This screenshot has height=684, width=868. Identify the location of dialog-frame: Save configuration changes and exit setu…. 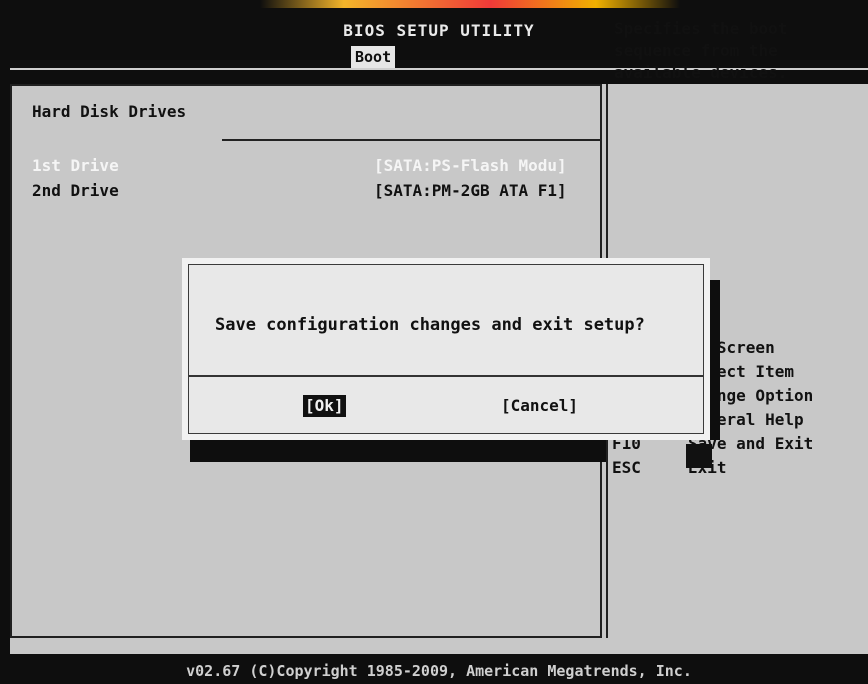
(446, 349).